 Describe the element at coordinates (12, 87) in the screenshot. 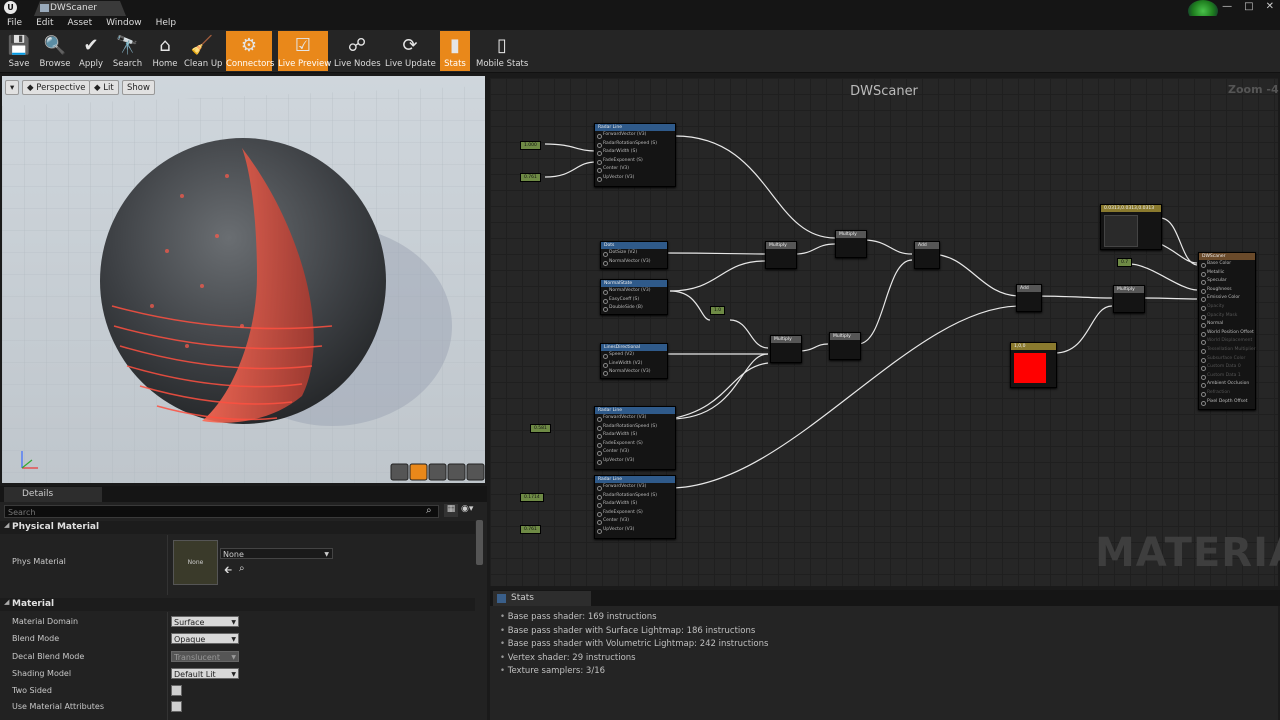

I see `viewport-options-button: ▾` at that location.